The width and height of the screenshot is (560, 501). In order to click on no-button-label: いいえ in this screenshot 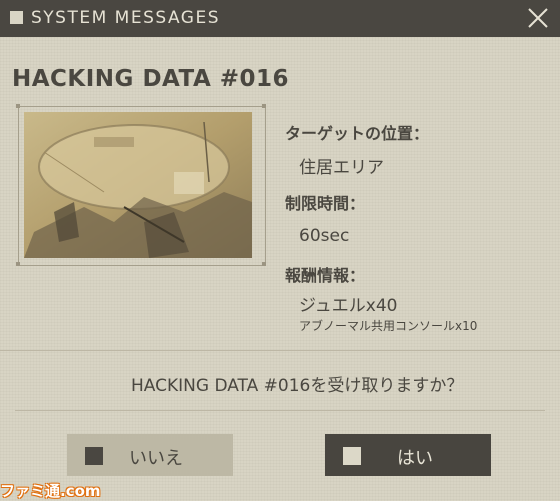, I will do `click(156, 458)`.